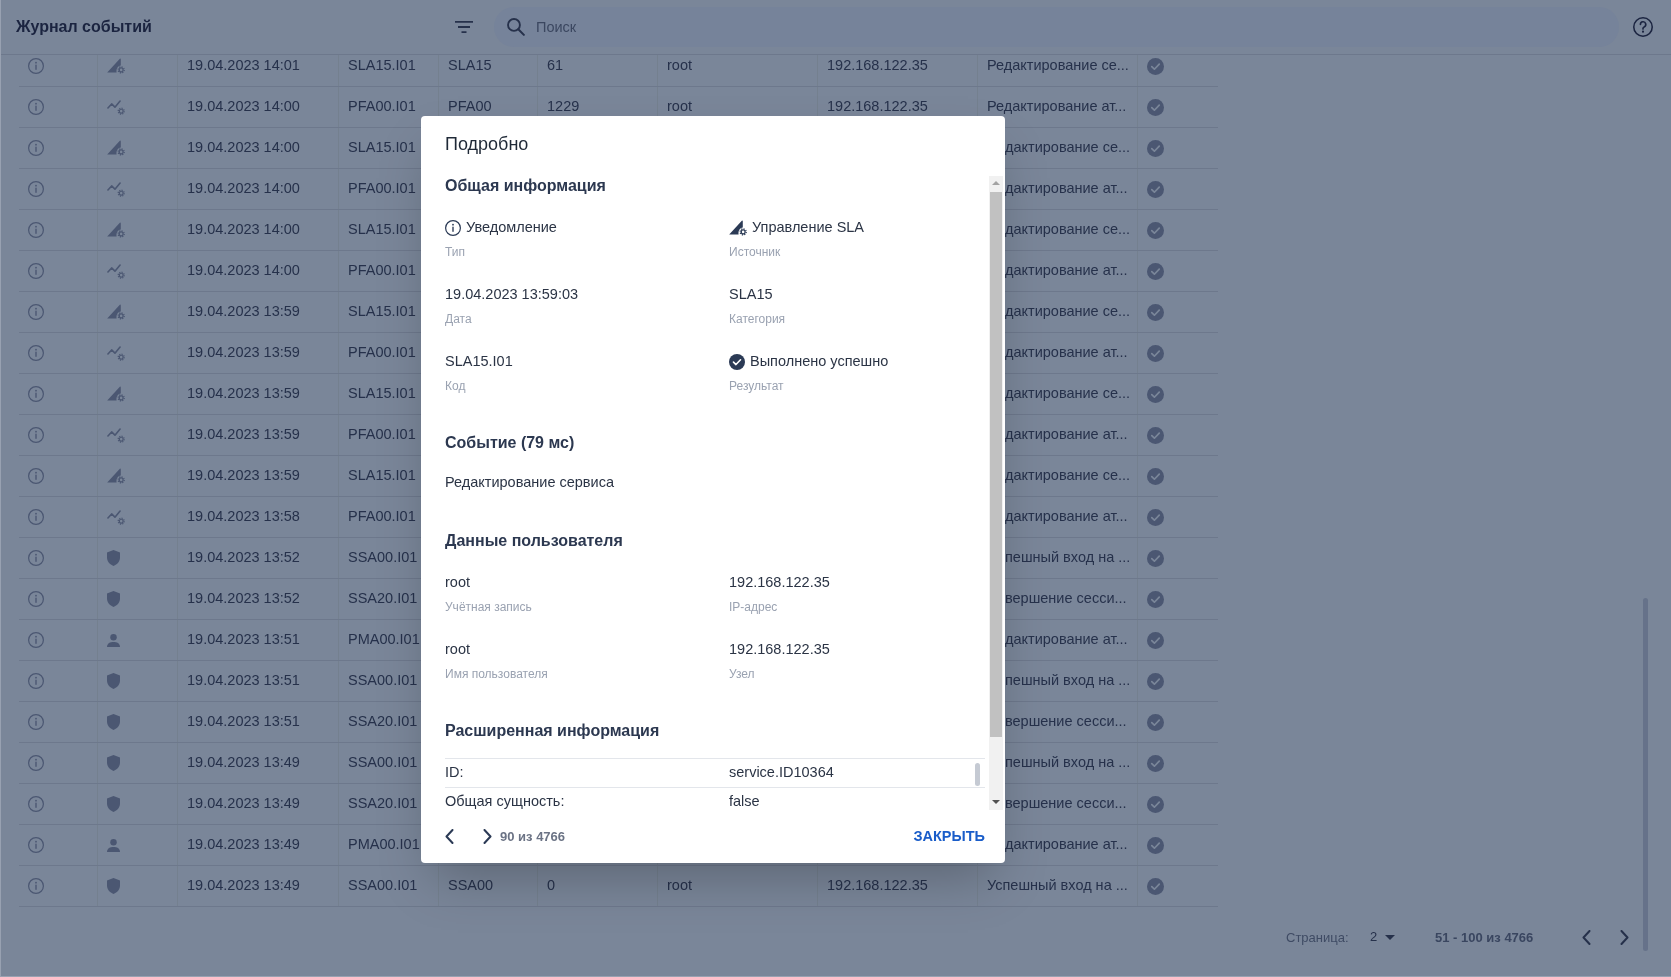  I want to click on field-label: Дата, so click(458, 319).